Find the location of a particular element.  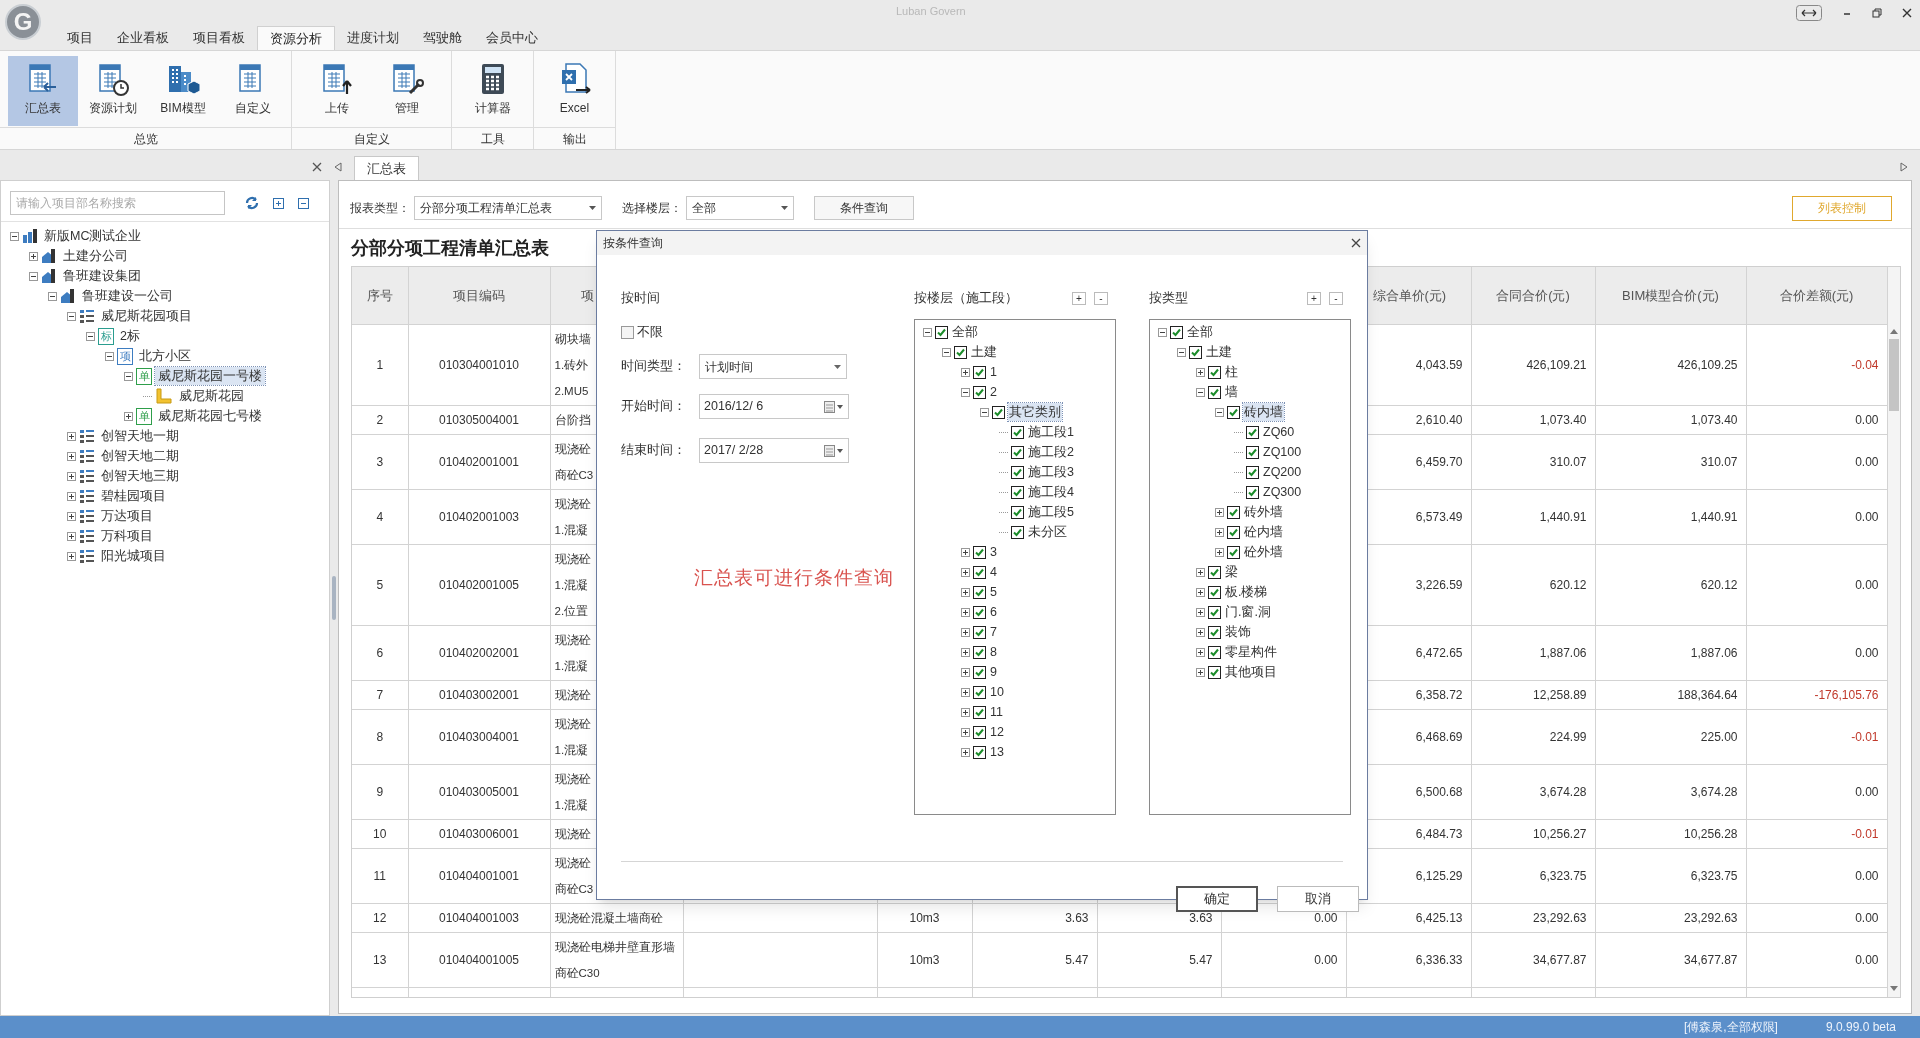

ribbon-button: Excel is located at coordinates (574, 91).